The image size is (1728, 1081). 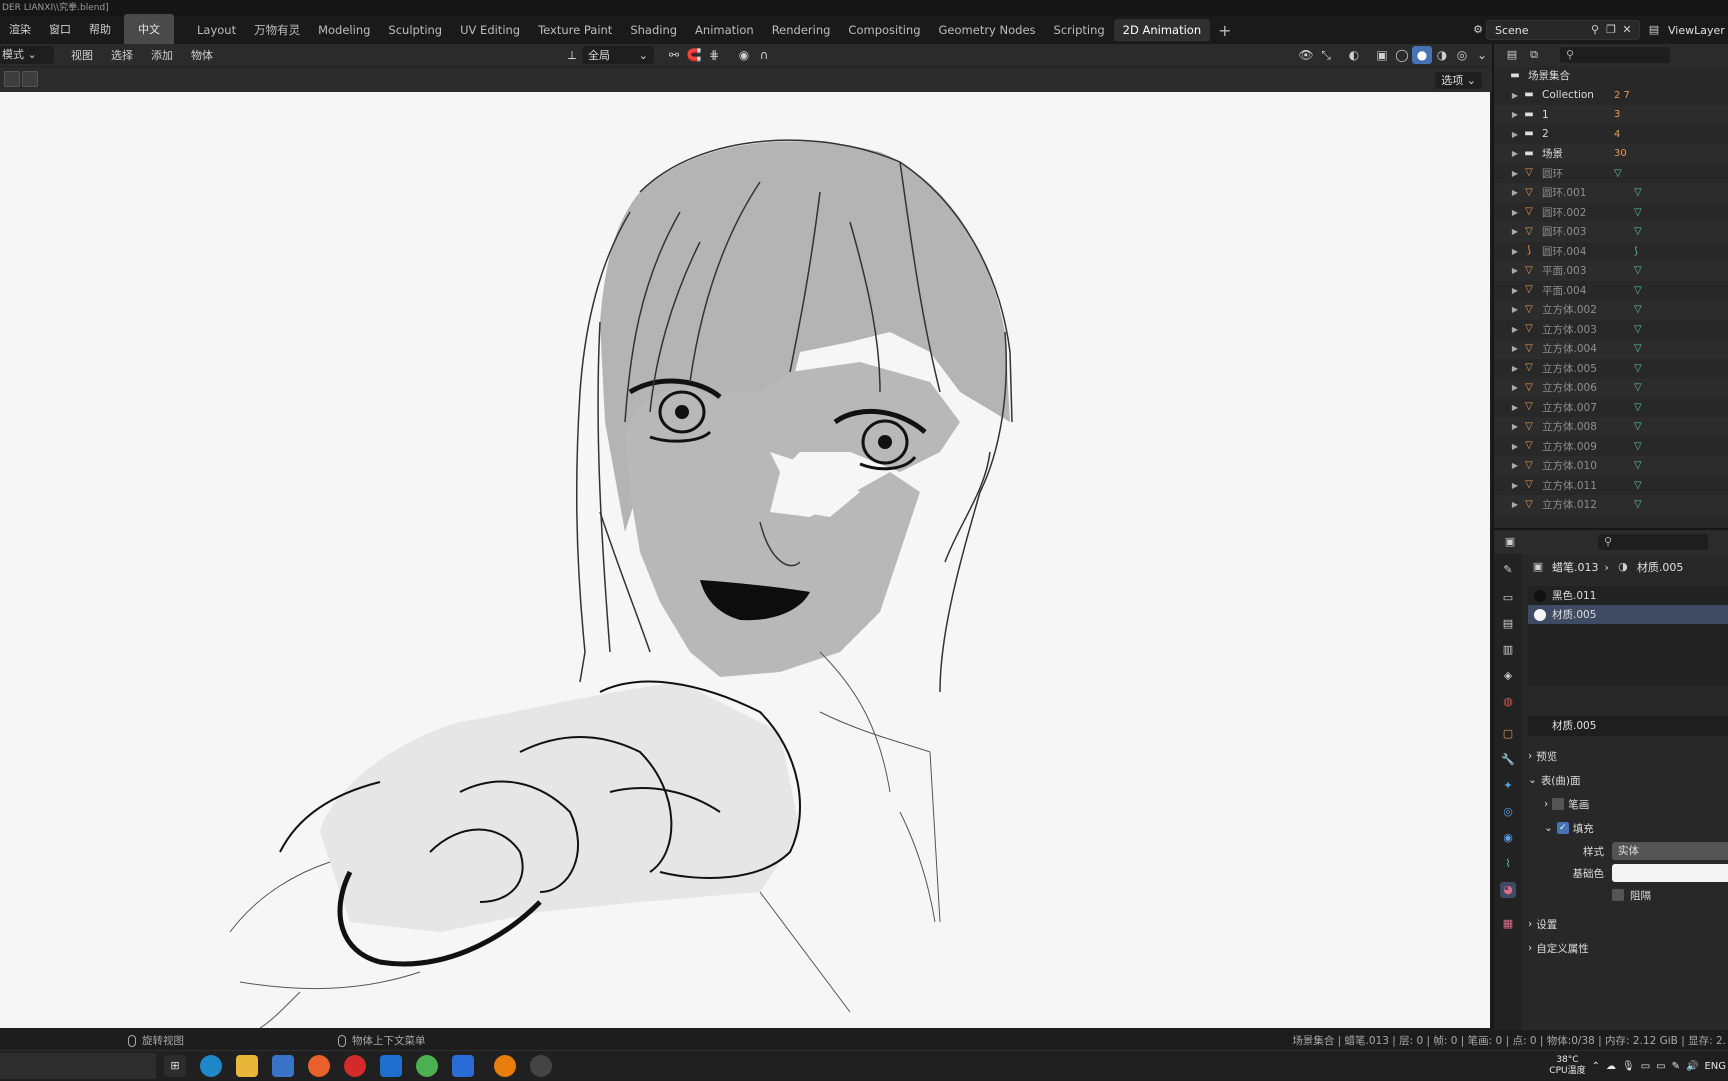 I want to click on outliner-object-row: ▶ ▽ 立方体.004 ▽, so click(x=1611, y=349).